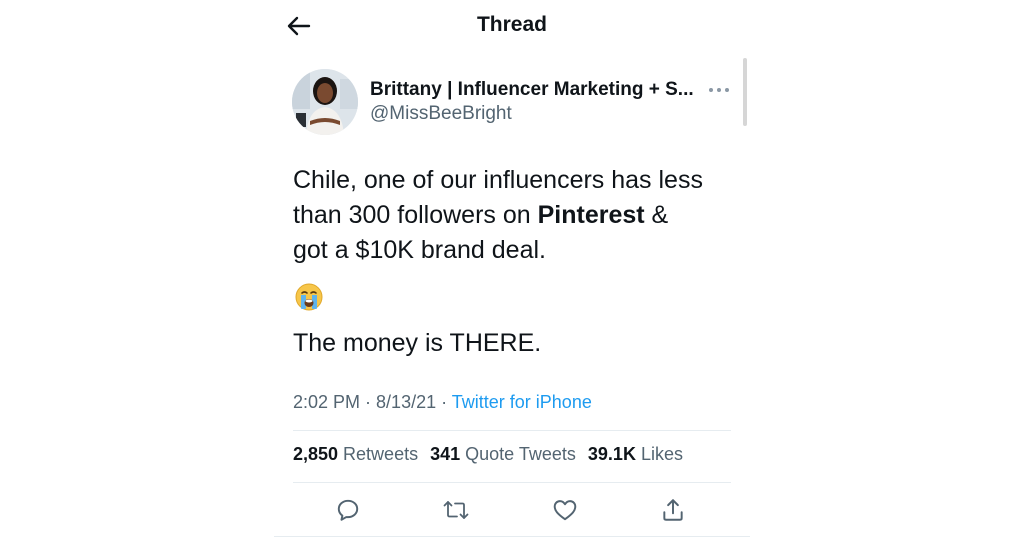 This screenshot has height=544, width=1024. I want to click on more-button, so click(719, 90).